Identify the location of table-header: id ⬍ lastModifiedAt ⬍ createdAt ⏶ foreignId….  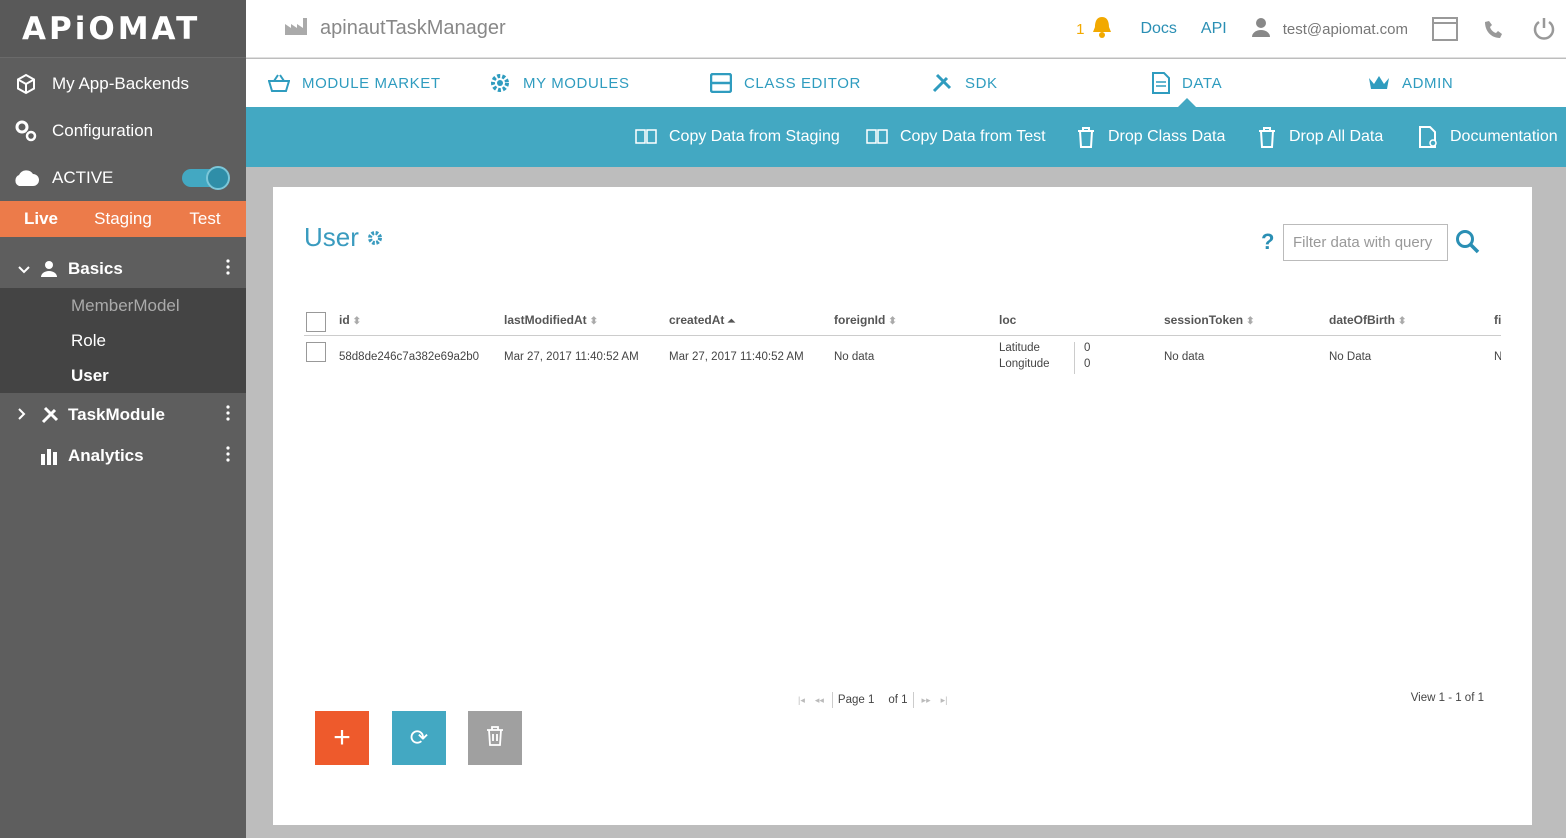
(902, 320).